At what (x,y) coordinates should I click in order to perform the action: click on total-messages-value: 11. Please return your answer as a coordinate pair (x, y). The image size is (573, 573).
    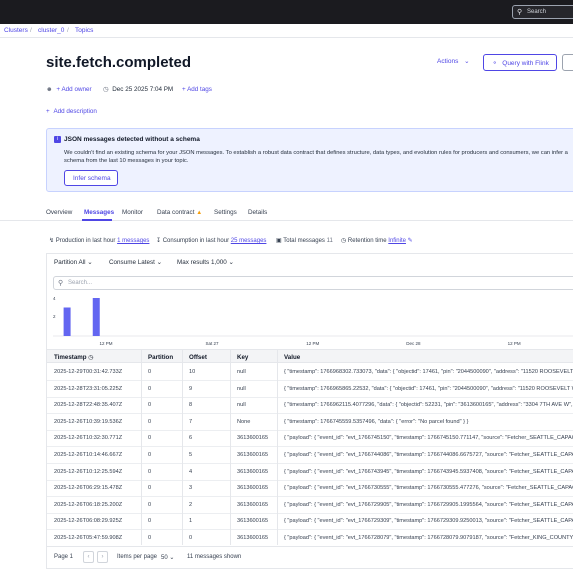
    Looking at the image, I should click on (329, 241).